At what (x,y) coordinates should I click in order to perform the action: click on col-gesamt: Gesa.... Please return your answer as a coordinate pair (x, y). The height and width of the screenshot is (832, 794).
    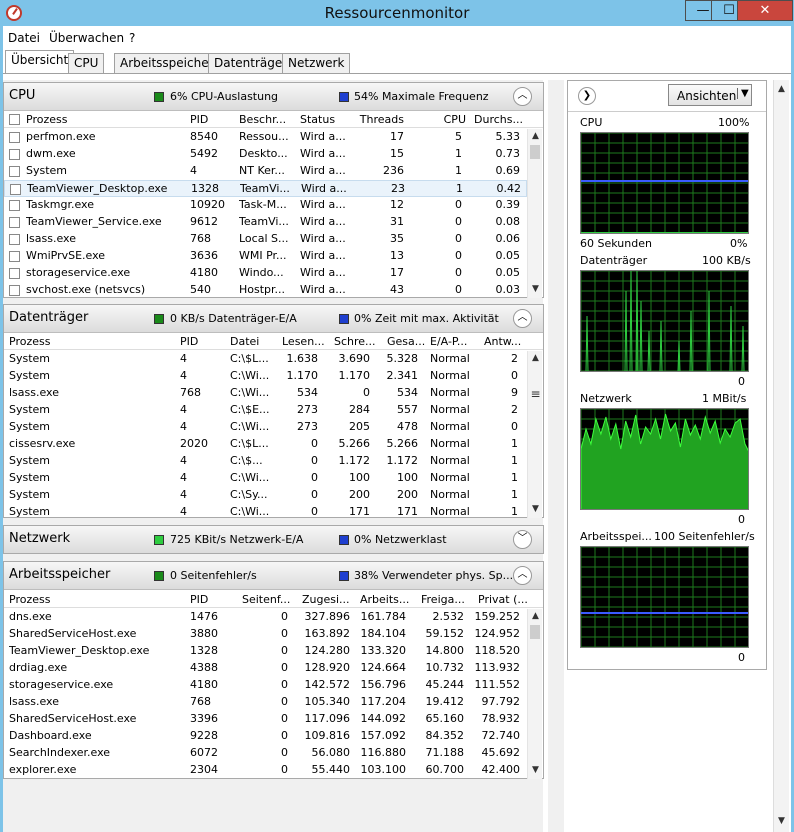
    Looking at the image, I should click on (406, 341).